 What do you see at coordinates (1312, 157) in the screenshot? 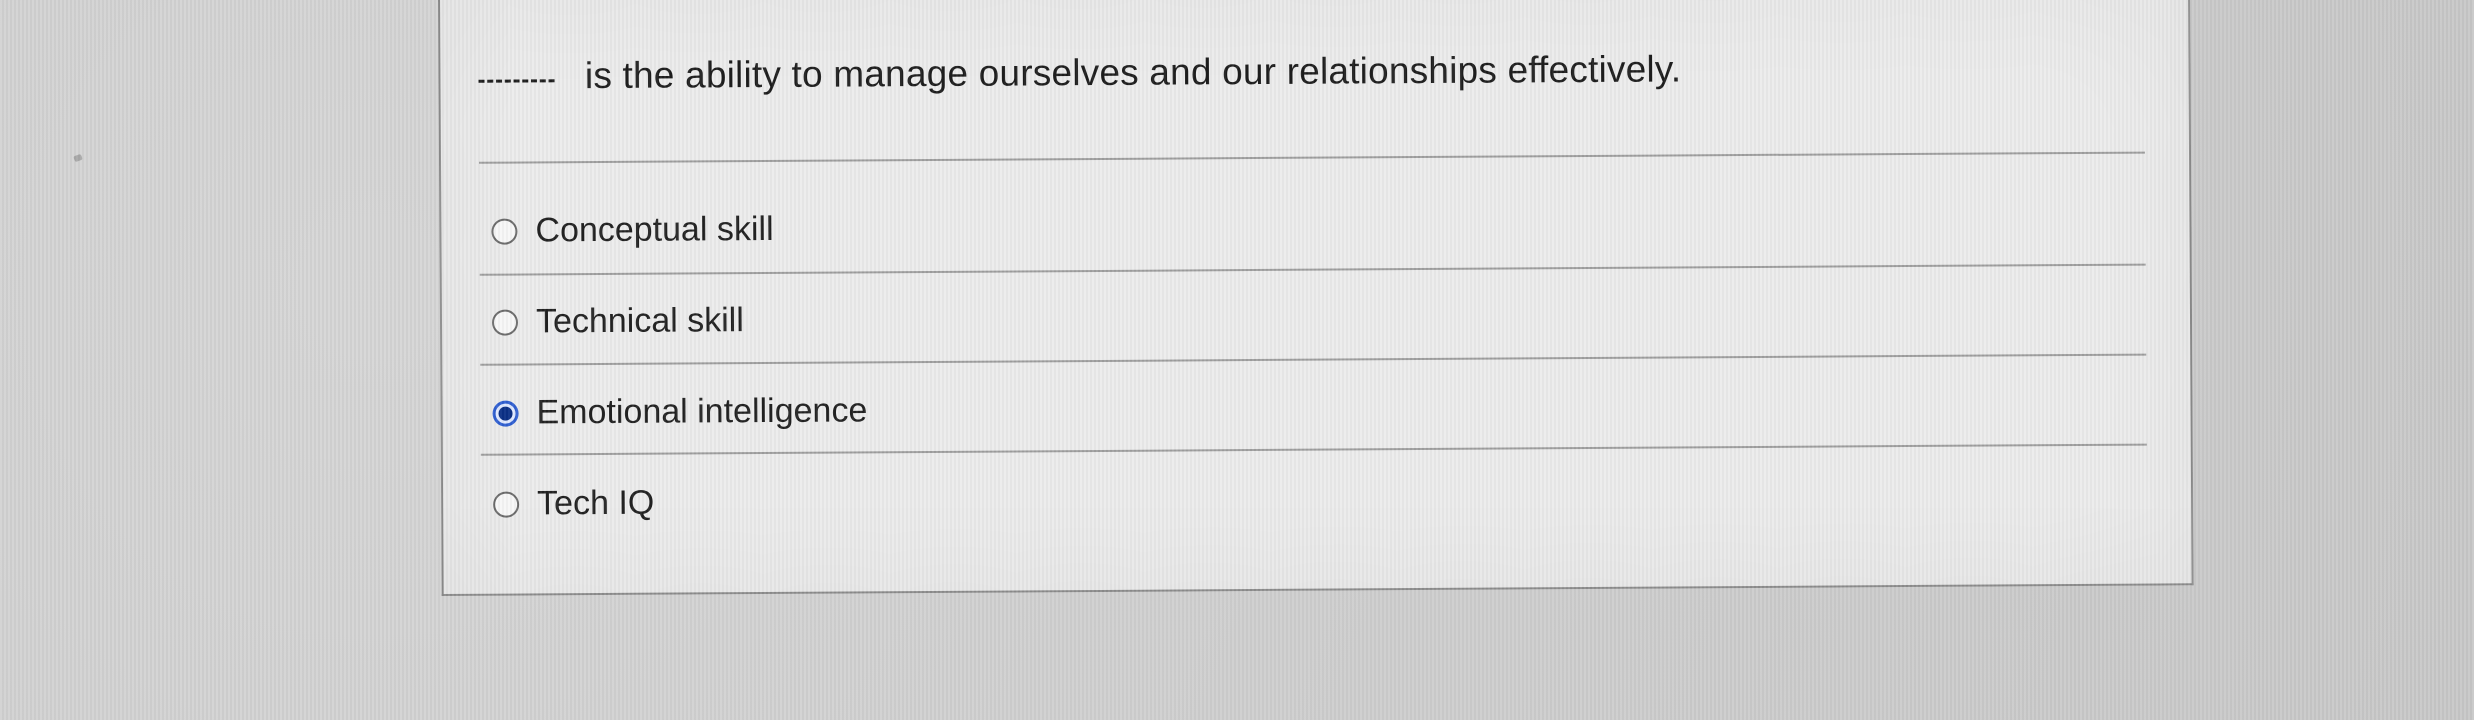
I see `question-divider` at bounding box center [1312, 157].